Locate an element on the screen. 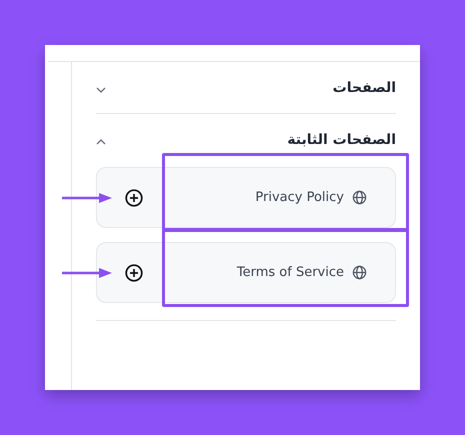  page-item: Privacy Policy is located at coordinates (246, 197).